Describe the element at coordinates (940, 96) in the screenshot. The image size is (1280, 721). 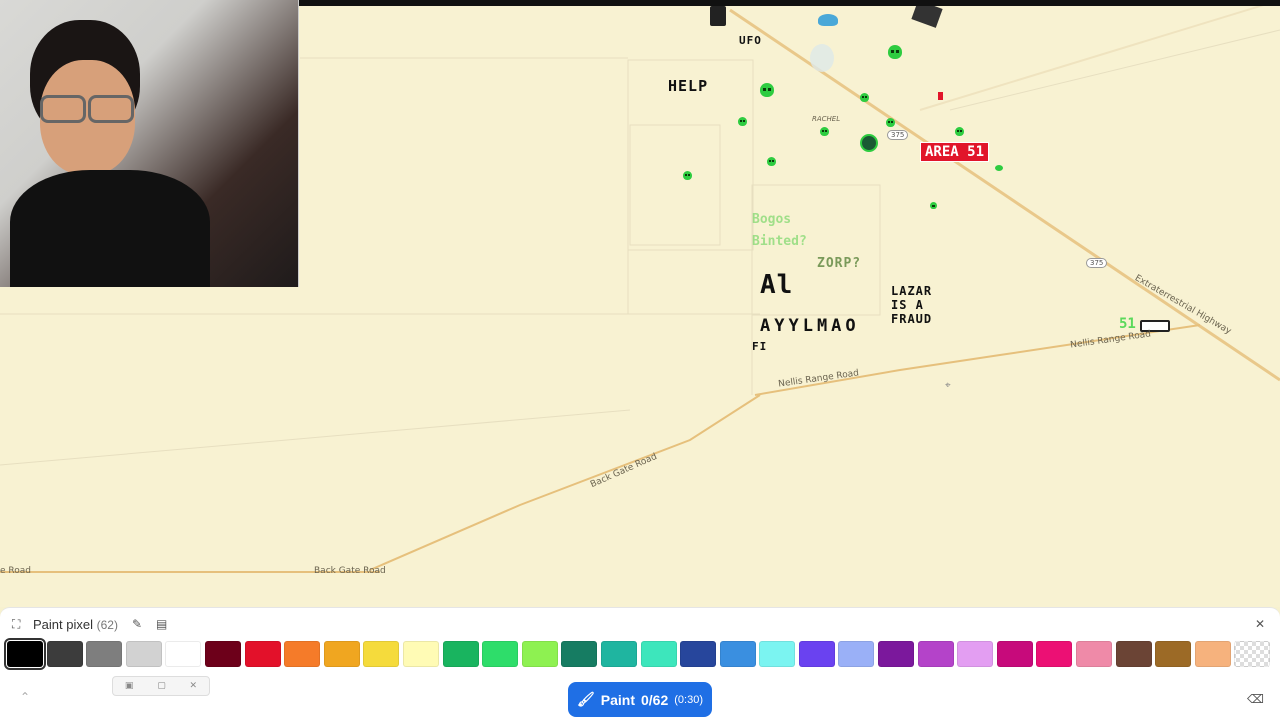
I see `pin-icon` at that location.